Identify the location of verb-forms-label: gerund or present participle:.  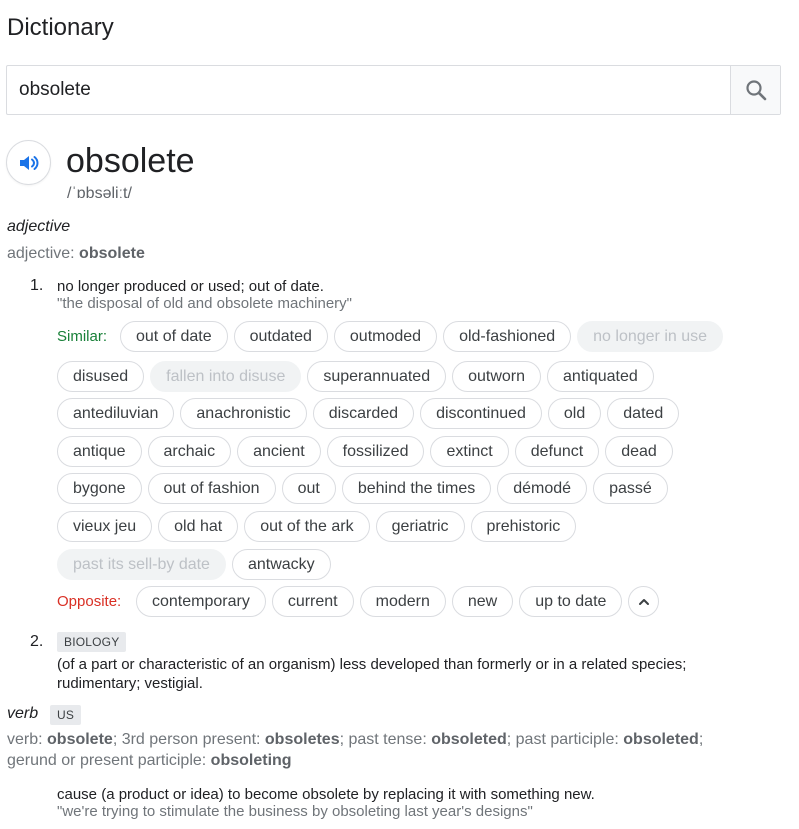
(109, 760).